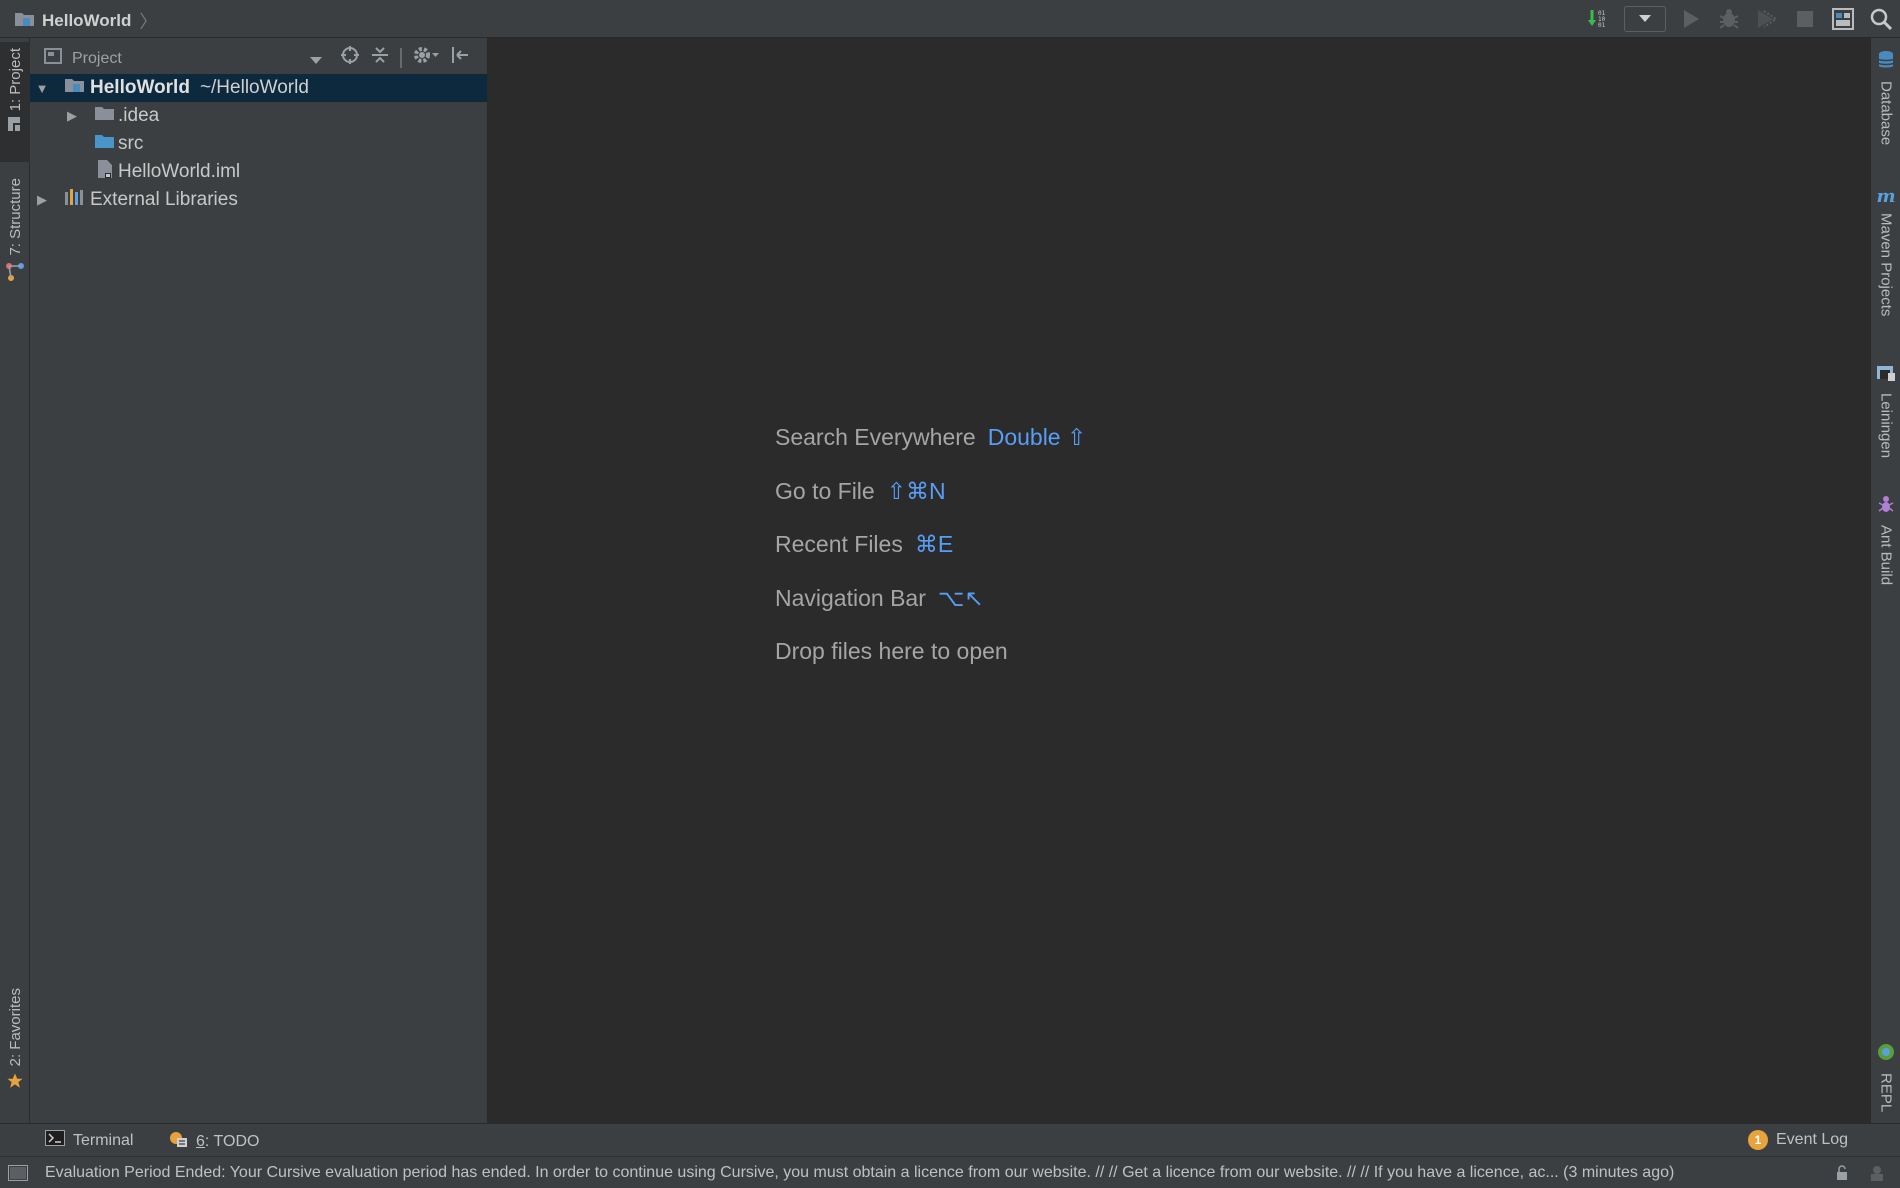 This screenshot has height=1188, width=1900. Describe the element at coordinates (18, 1175) in the screenshot. I see `toggle-tool-windows-icon` at that location.